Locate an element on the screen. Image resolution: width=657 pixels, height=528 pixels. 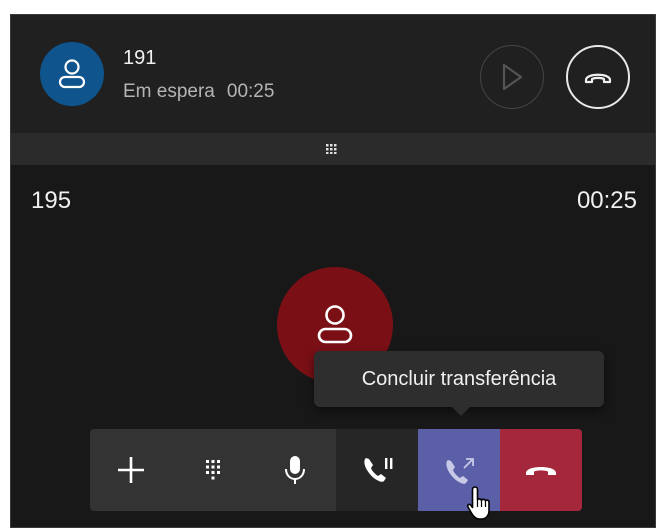
hold-button is located at coordinates (377, 470).